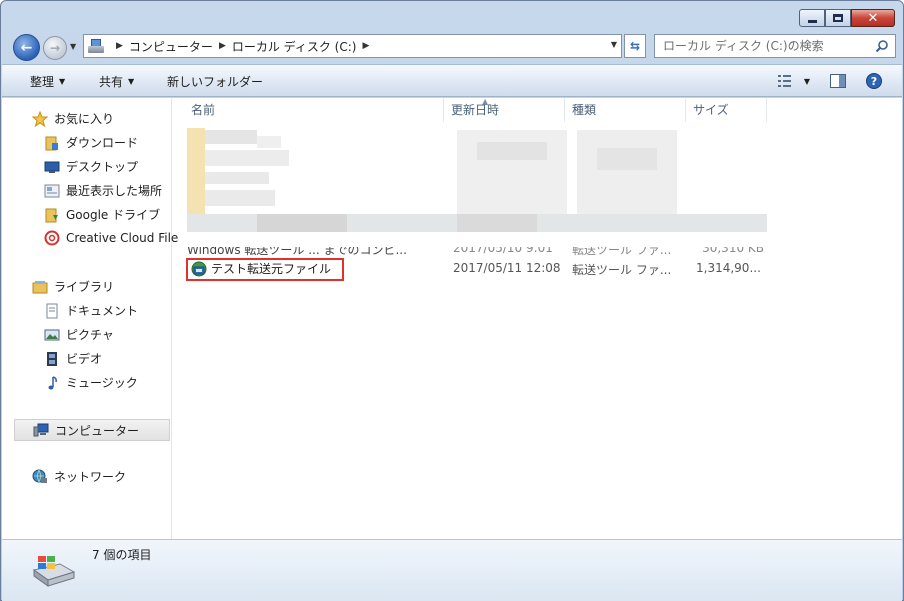 The width and height of the screenshot is (904, 601). What do you see at coordinates (784, 81) in the screenshot?
I see `details-view-icon` at bounding box center [784, 81].